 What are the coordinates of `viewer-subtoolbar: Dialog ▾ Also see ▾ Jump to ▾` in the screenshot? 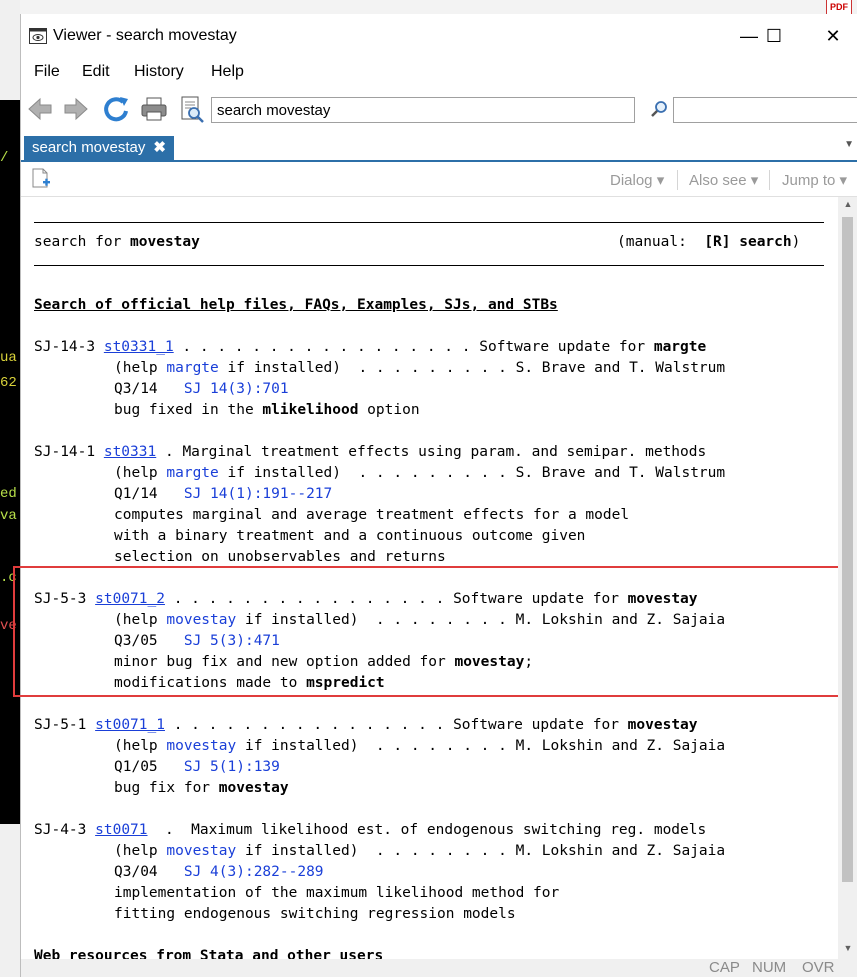 It's located at (439, 179).